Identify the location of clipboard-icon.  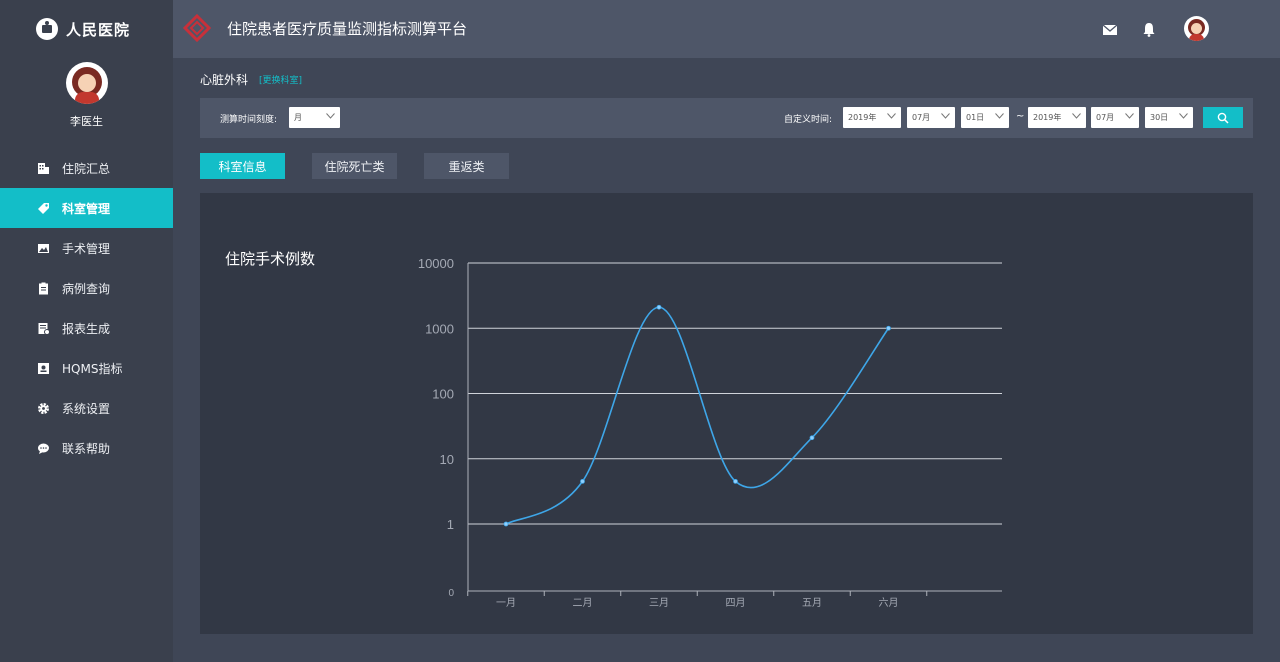
(43, 288).